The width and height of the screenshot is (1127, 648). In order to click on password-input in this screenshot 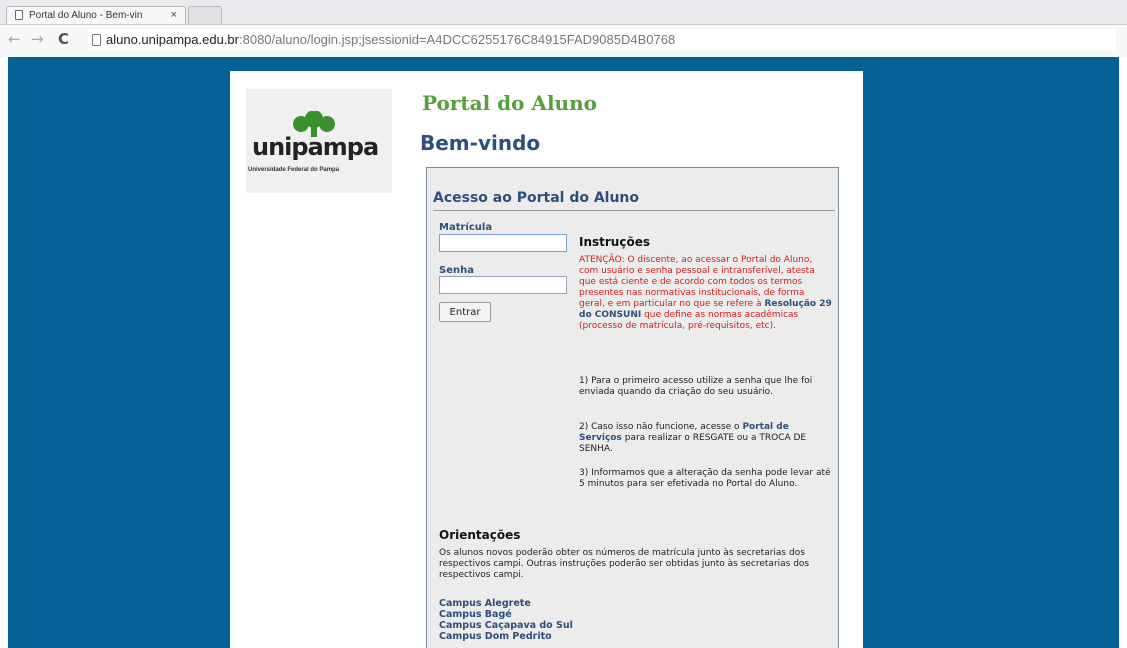, I will do `click(503, 285)`.